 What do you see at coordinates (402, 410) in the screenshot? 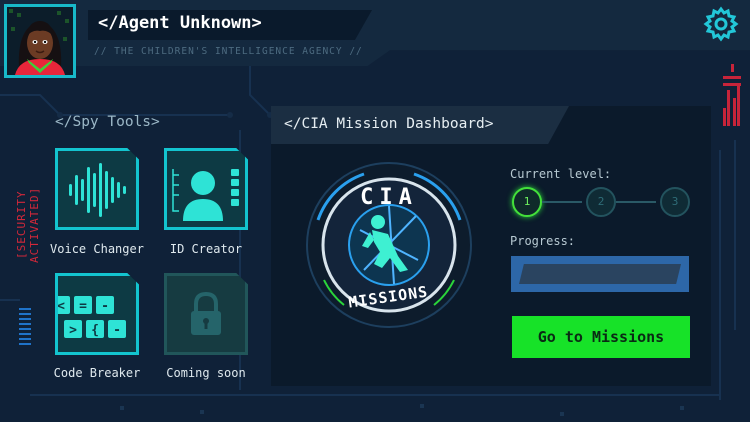
I see `decorative-dots` at bounding box center [402, 410].